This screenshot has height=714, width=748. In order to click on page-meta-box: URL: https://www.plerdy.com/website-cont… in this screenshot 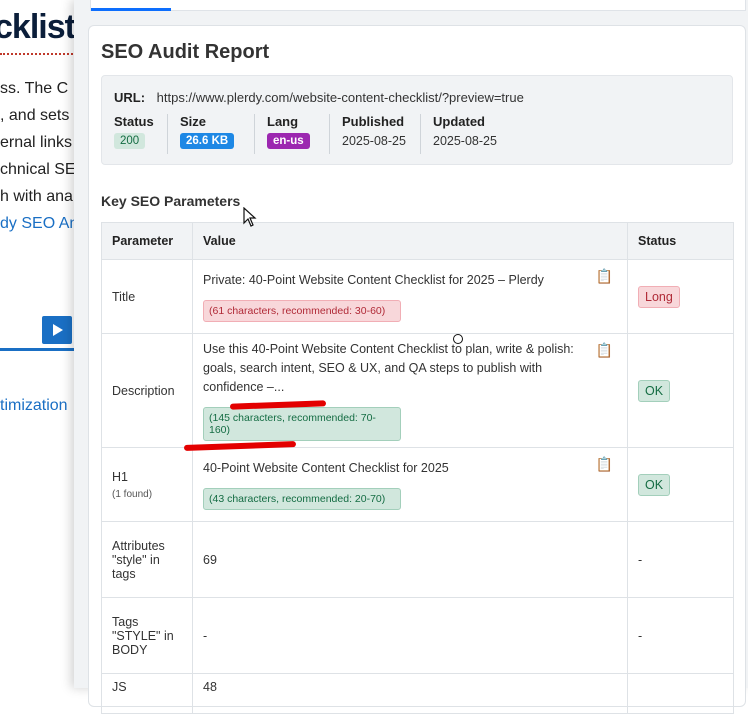, I will do `click(417, 120)`.